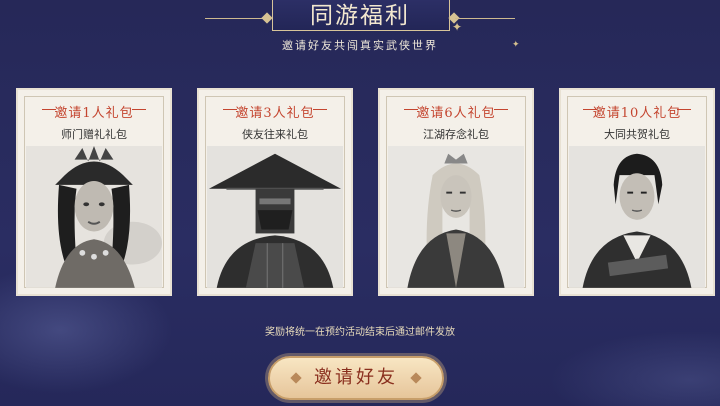 This screenshot has width=720, height=406. Describe the element at coordinates (275, 134) in the screenshot. I see `card-subtitle: 侠友往来礼包` at that location.